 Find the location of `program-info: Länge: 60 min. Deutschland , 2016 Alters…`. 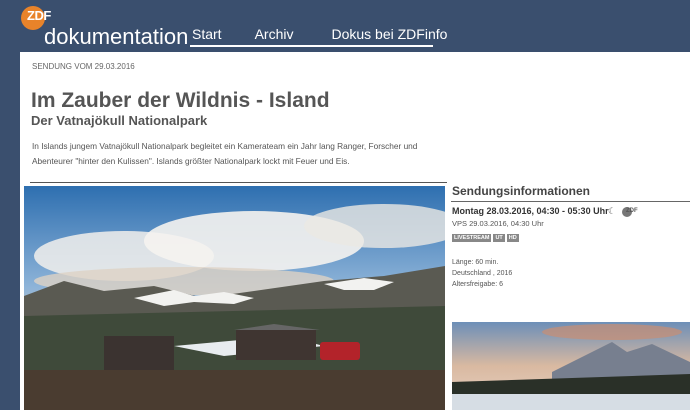

program-info: Länge: 60 min. Deutschland , 2016 Alters… is located at coordinates (482, 273).